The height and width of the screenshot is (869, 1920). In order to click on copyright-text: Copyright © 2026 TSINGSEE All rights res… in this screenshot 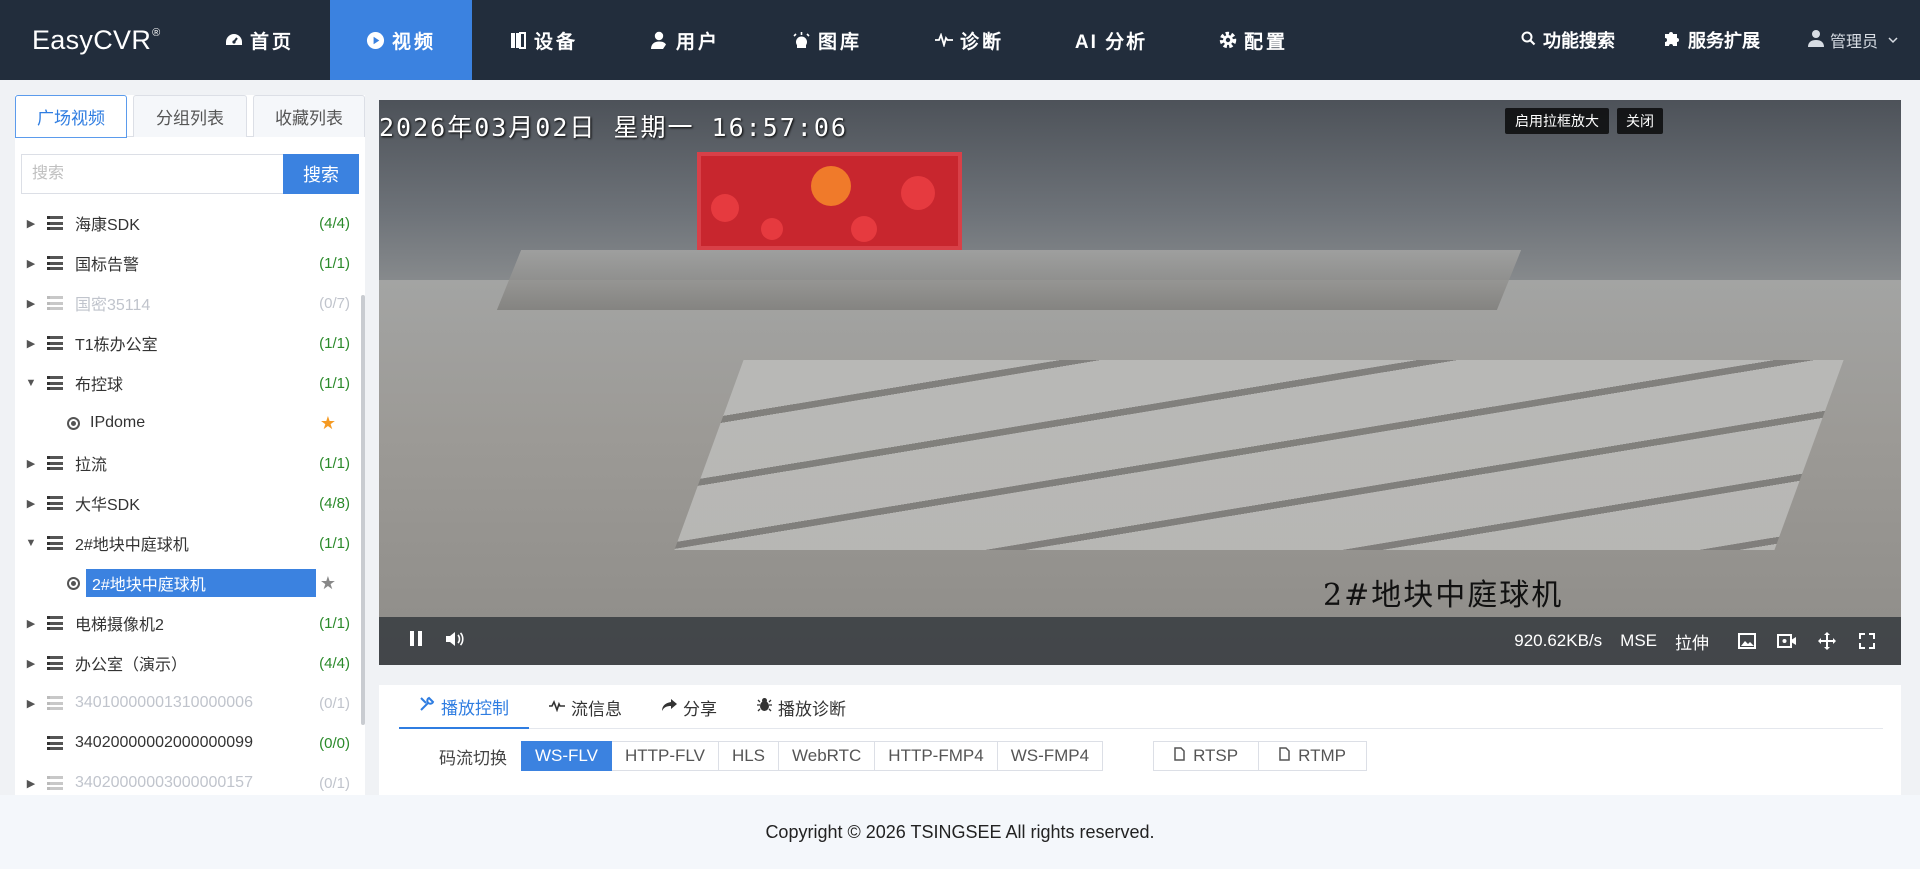, I will do `click(960, 831)`.